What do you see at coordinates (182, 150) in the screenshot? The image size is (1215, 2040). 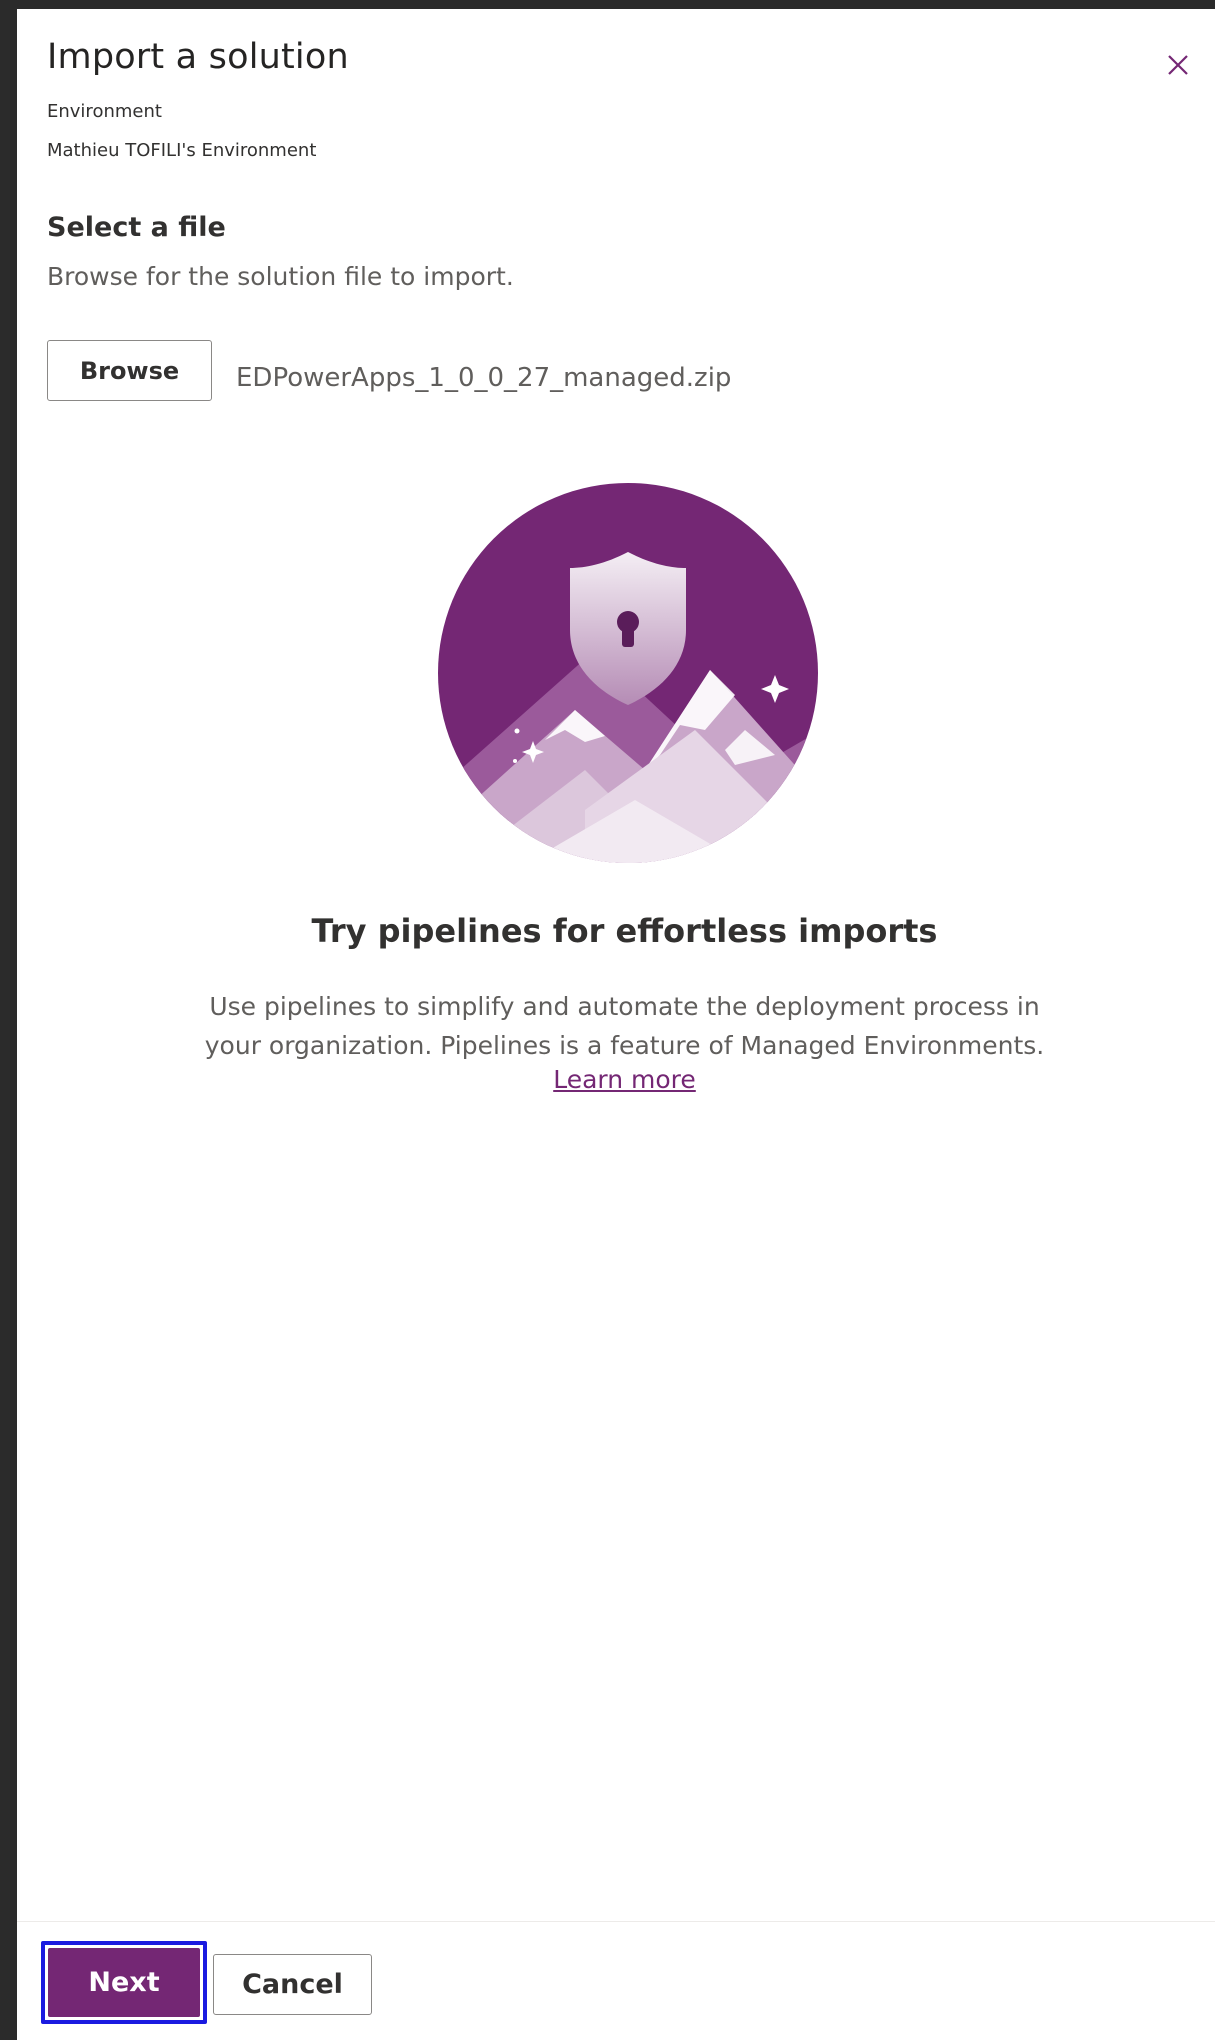 I see `environment-value: Mathieu TOFILI's Environment` at bounding box center [182, 150].